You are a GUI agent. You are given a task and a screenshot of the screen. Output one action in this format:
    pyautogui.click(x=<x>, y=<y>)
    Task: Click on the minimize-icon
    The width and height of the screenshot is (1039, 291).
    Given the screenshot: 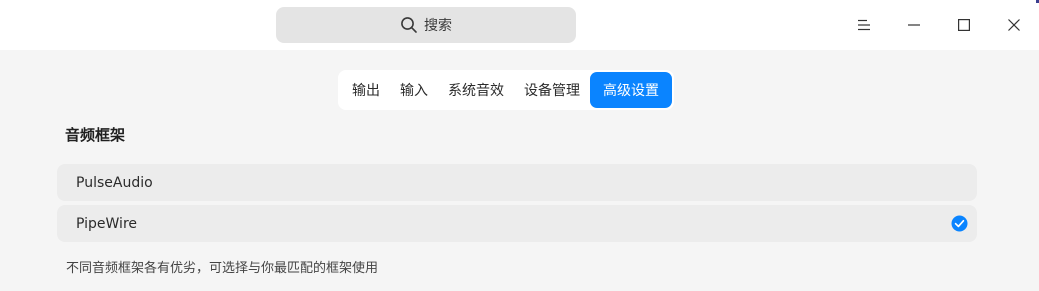 What is the action you would take?
    pyautogui.click(x=914, y=25)
    